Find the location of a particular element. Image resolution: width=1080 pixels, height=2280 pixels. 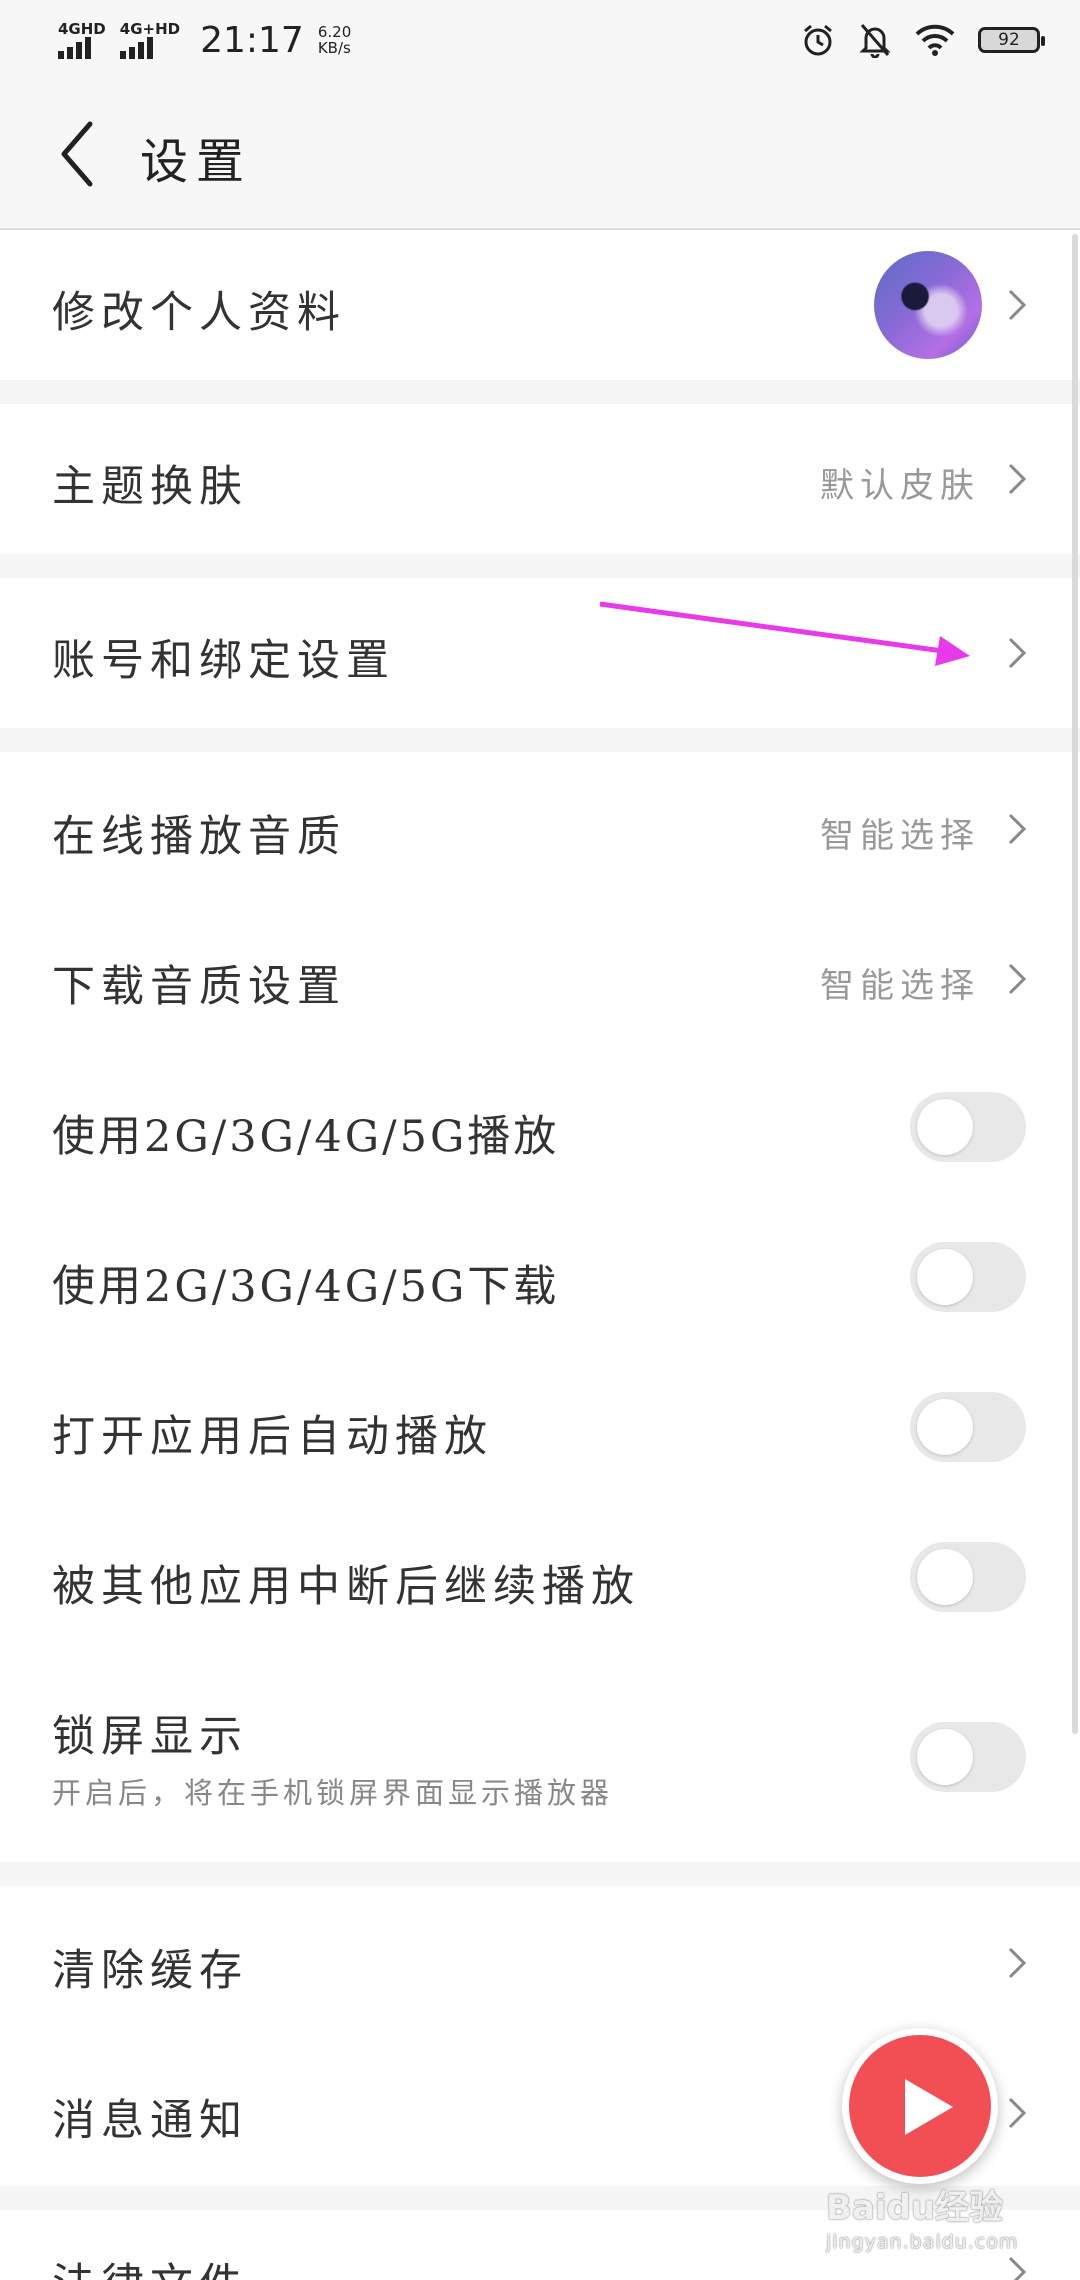

annotation-arrow-icon is located at coordinates (784, 633).